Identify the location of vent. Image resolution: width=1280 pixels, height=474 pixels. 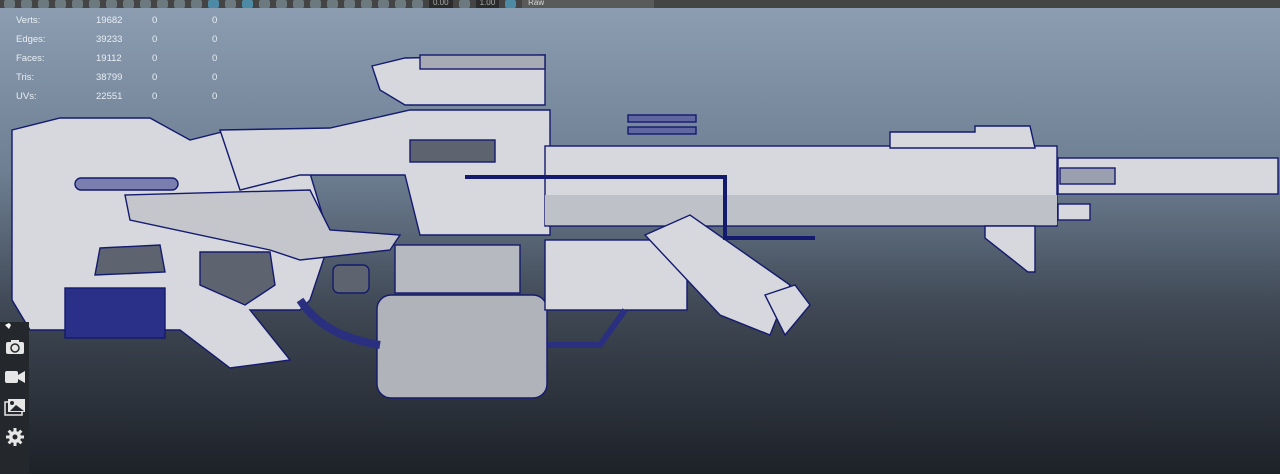
(115, 313).